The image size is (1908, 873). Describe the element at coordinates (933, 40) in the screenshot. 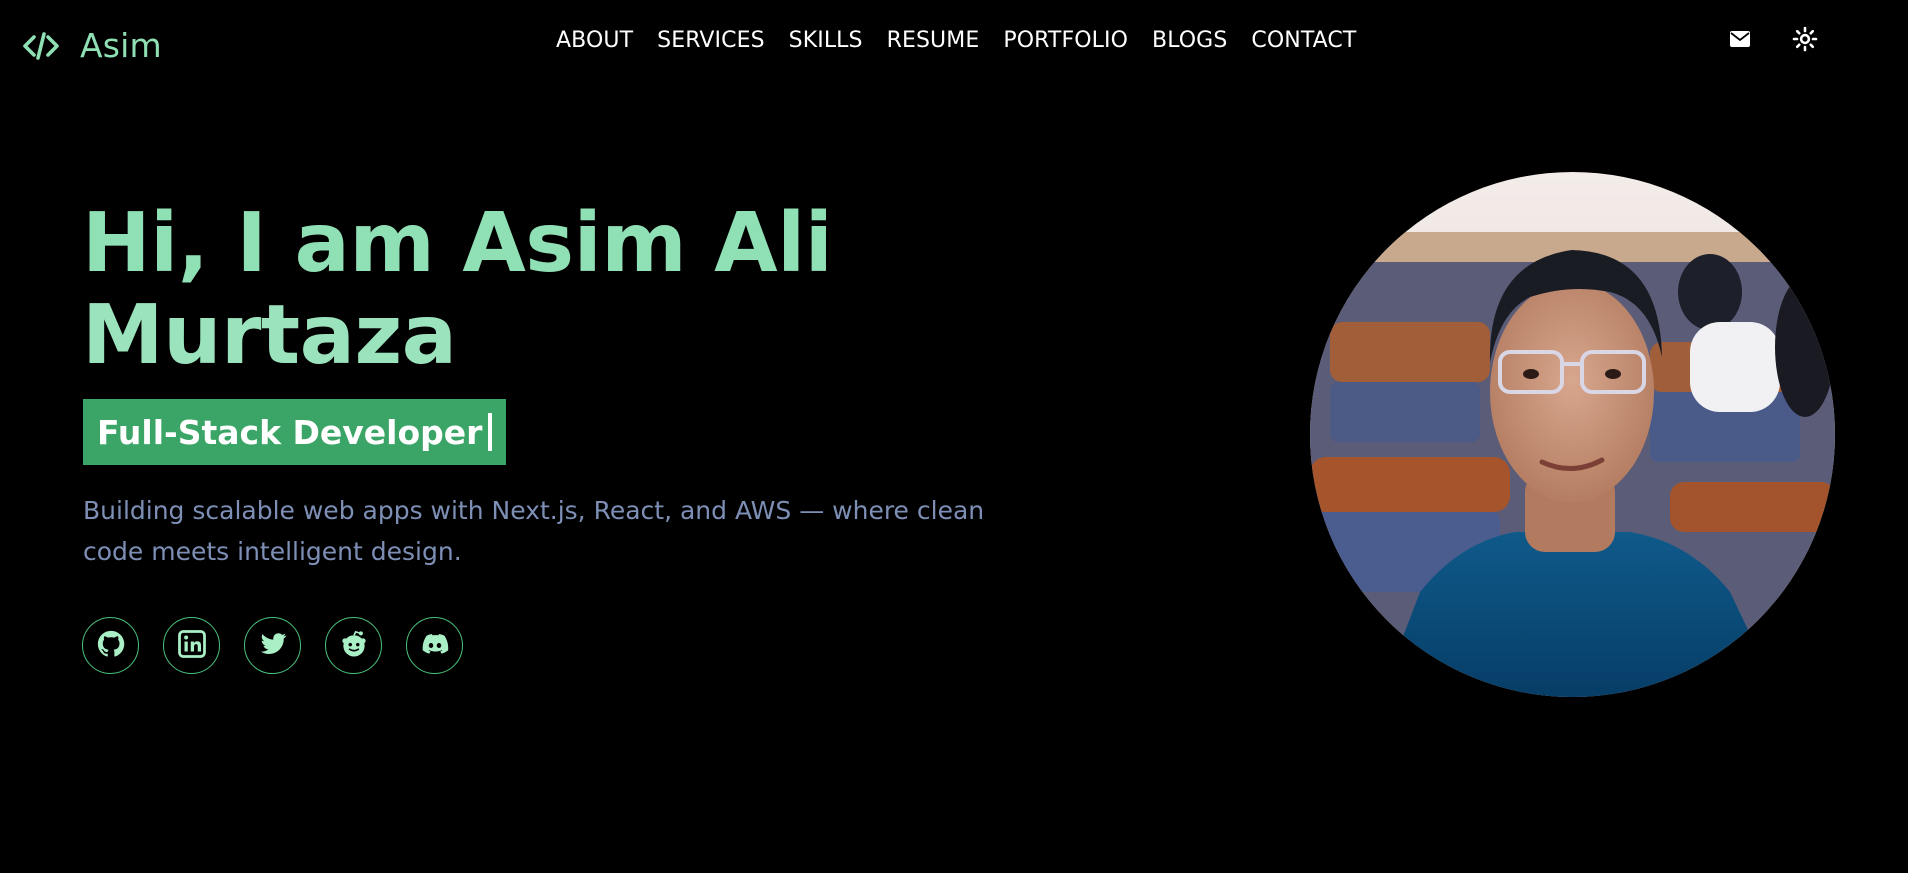

I see `nav-resume: RESUME` at that location.